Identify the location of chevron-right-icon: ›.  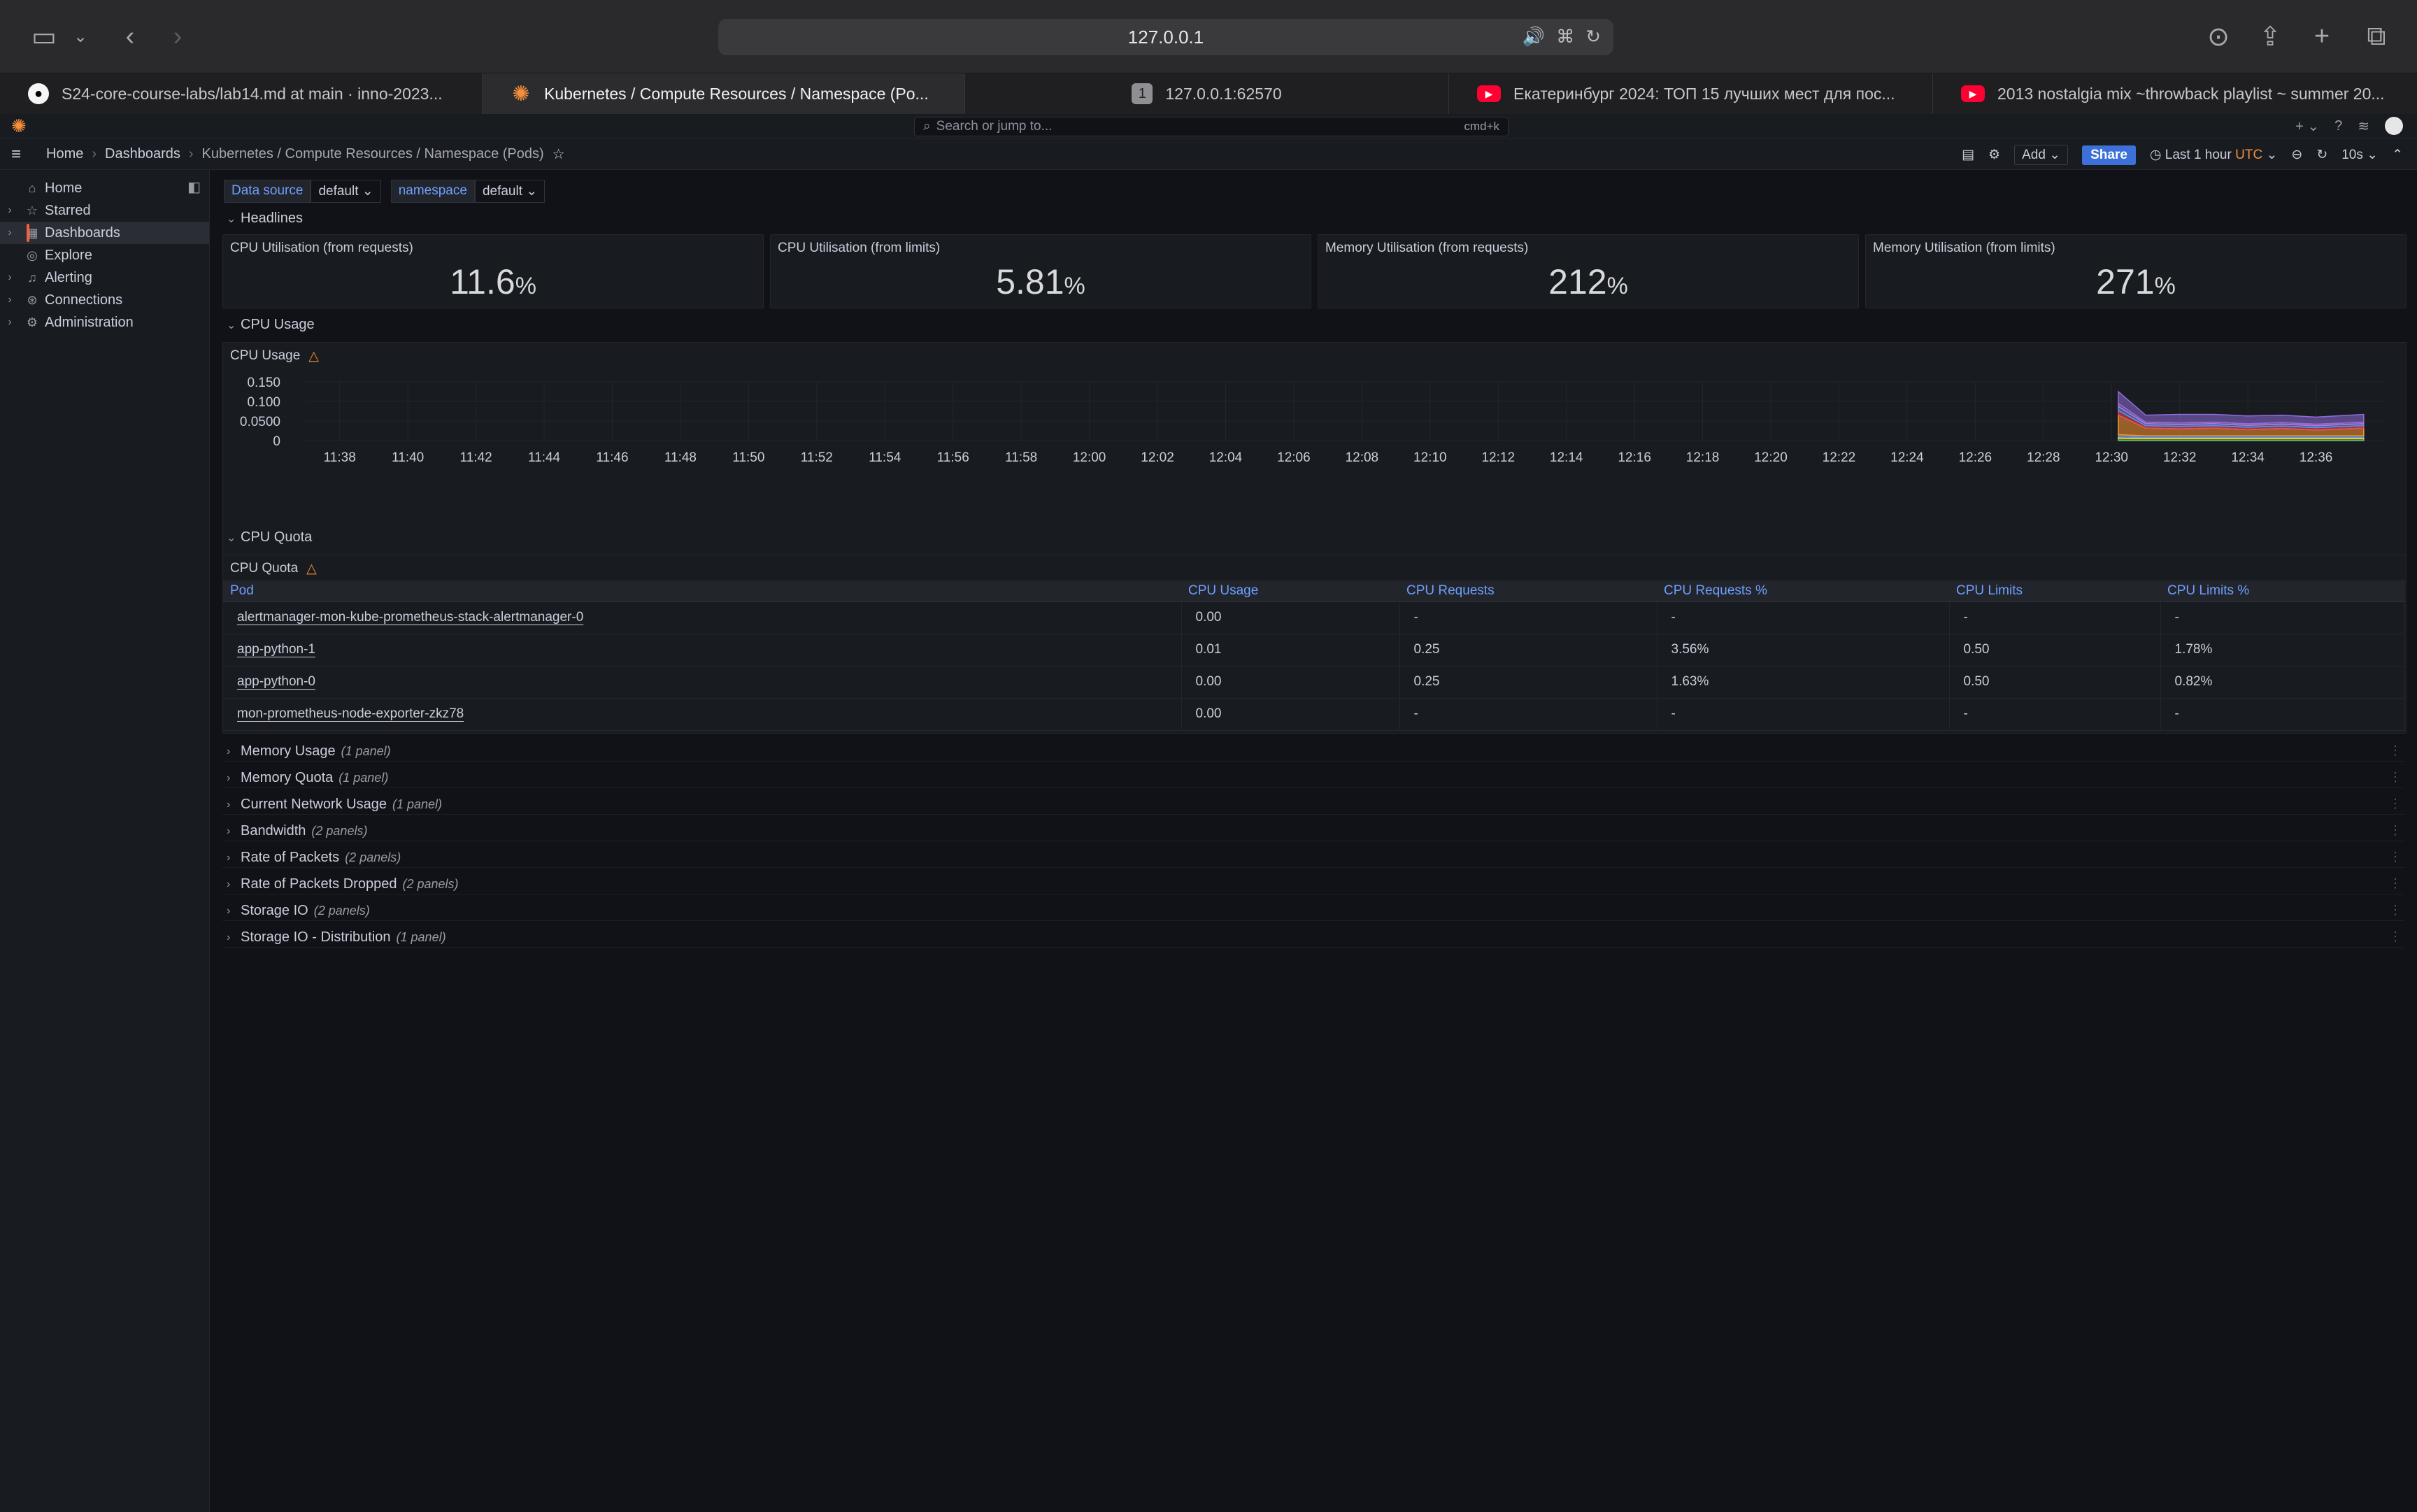
(10, 277).